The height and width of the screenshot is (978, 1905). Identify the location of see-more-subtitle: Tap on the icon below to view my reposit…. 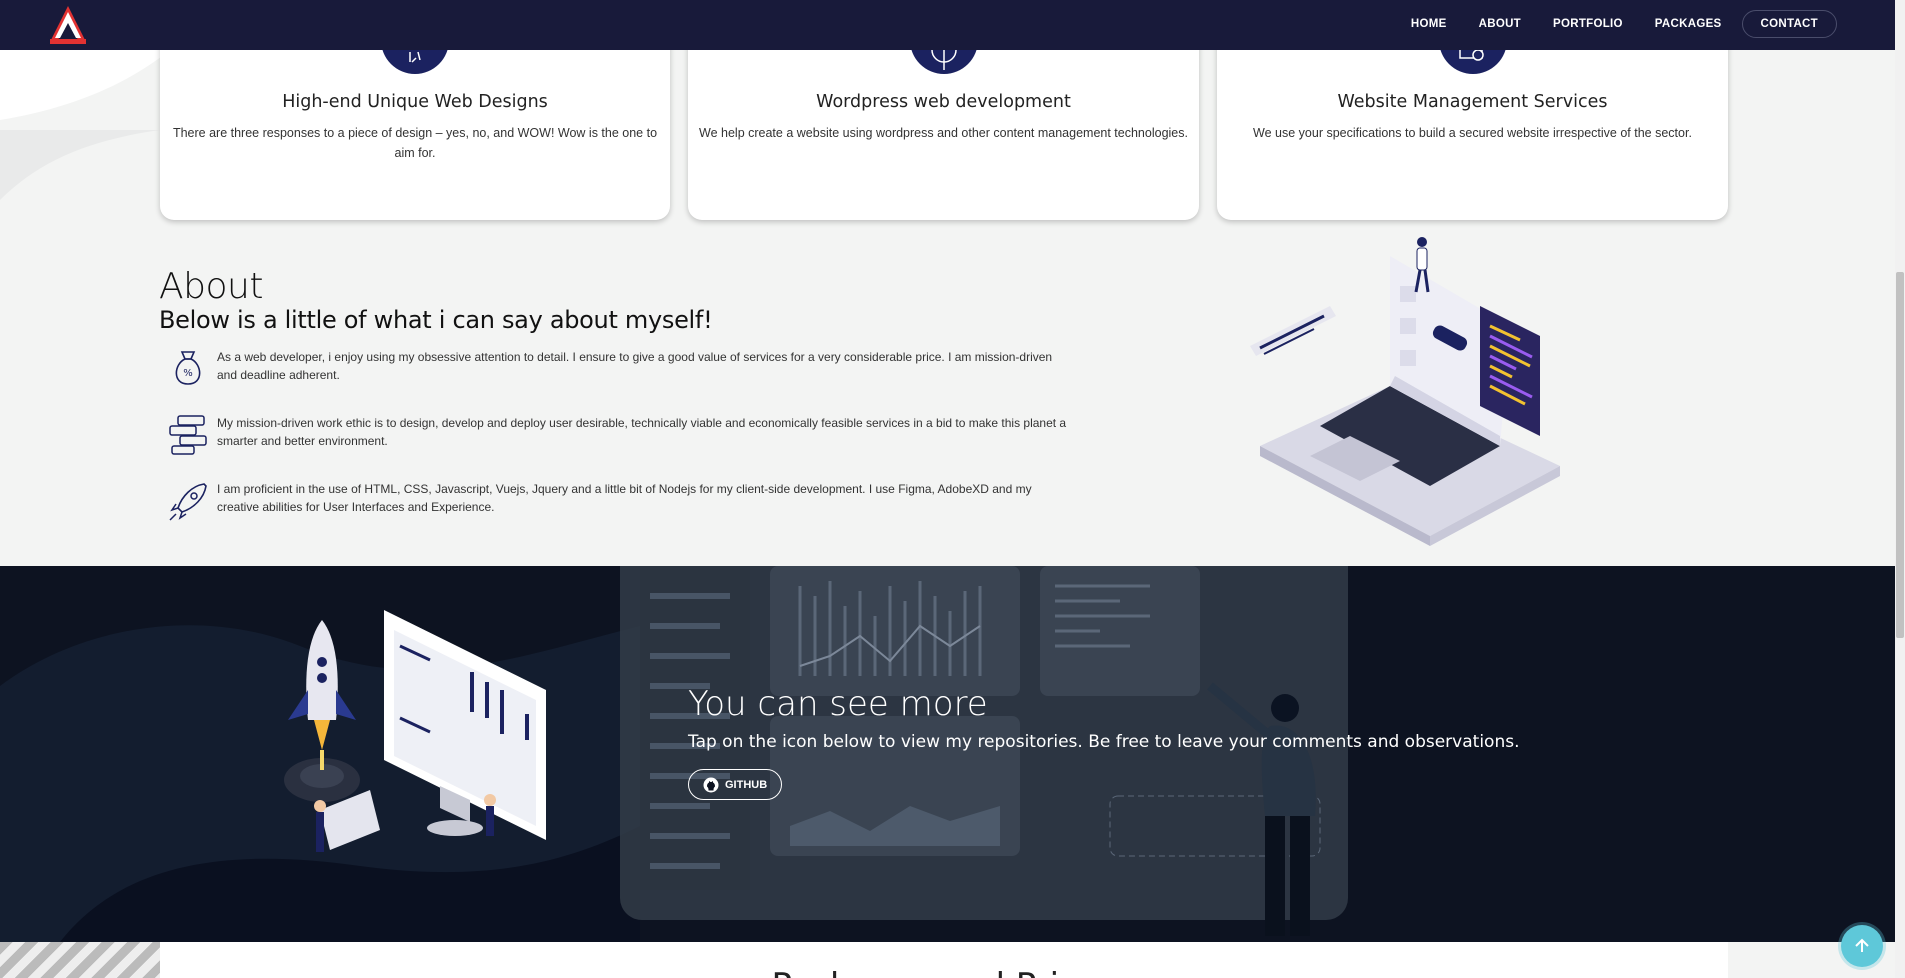
(1104, 742).